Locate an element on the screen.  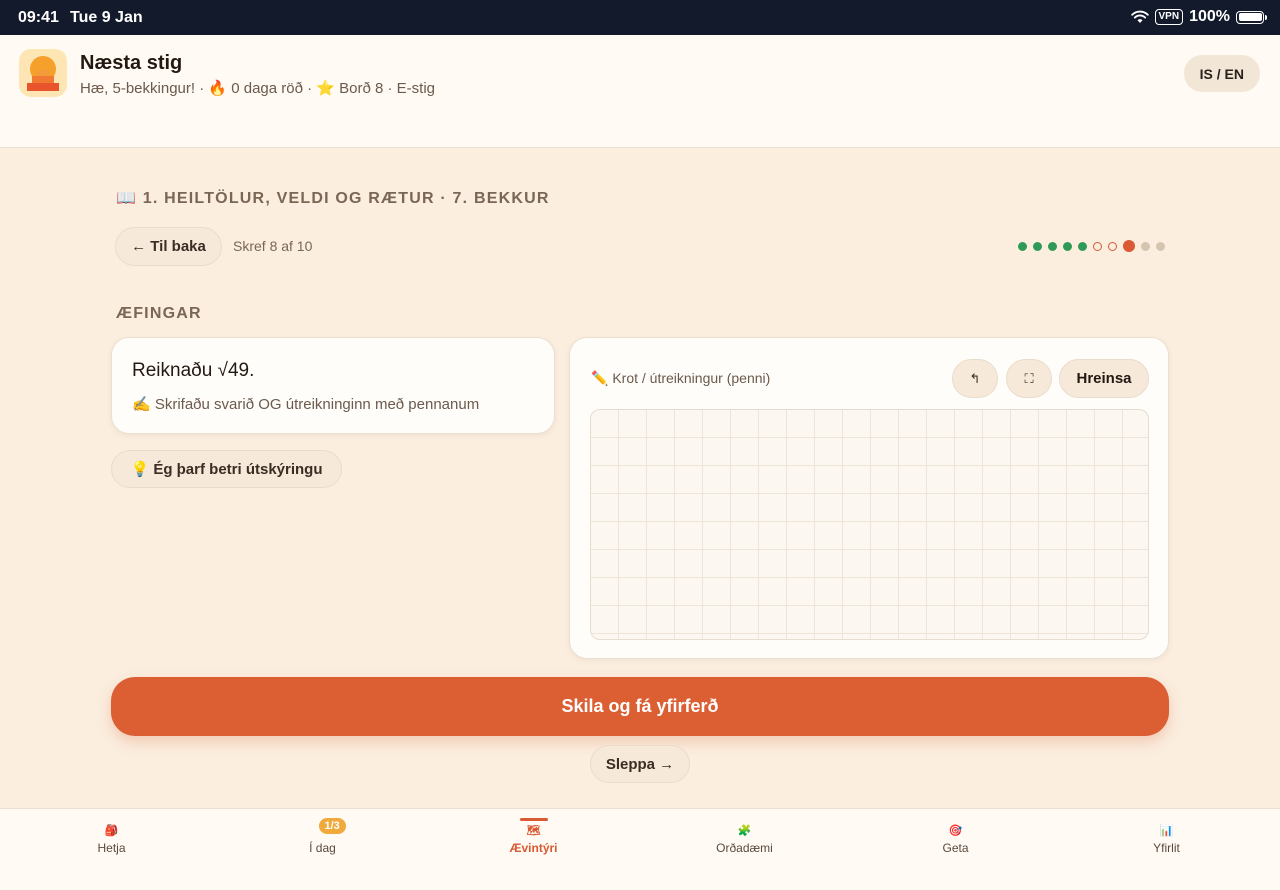
question-text: Reiknaðu √49. is located at coordinates (193, 370).